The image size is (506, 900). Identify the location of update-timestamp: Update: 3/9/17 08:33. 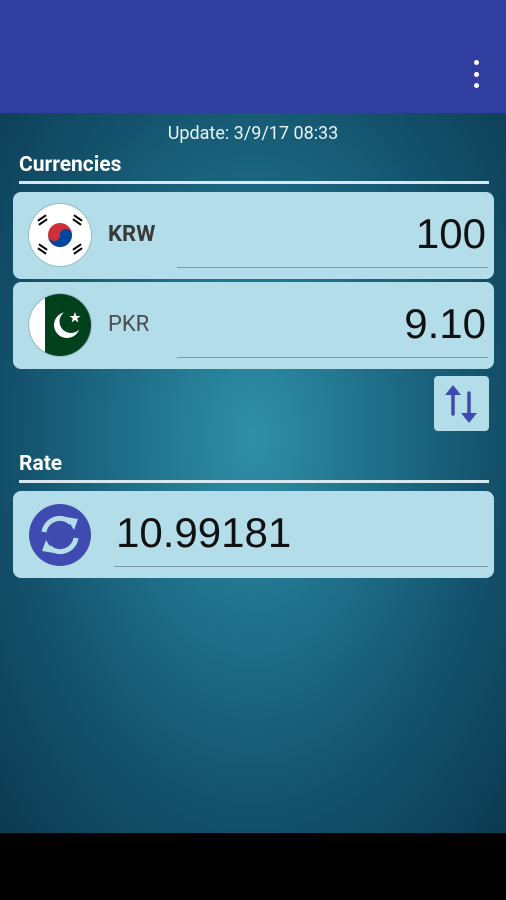
(253, 133).